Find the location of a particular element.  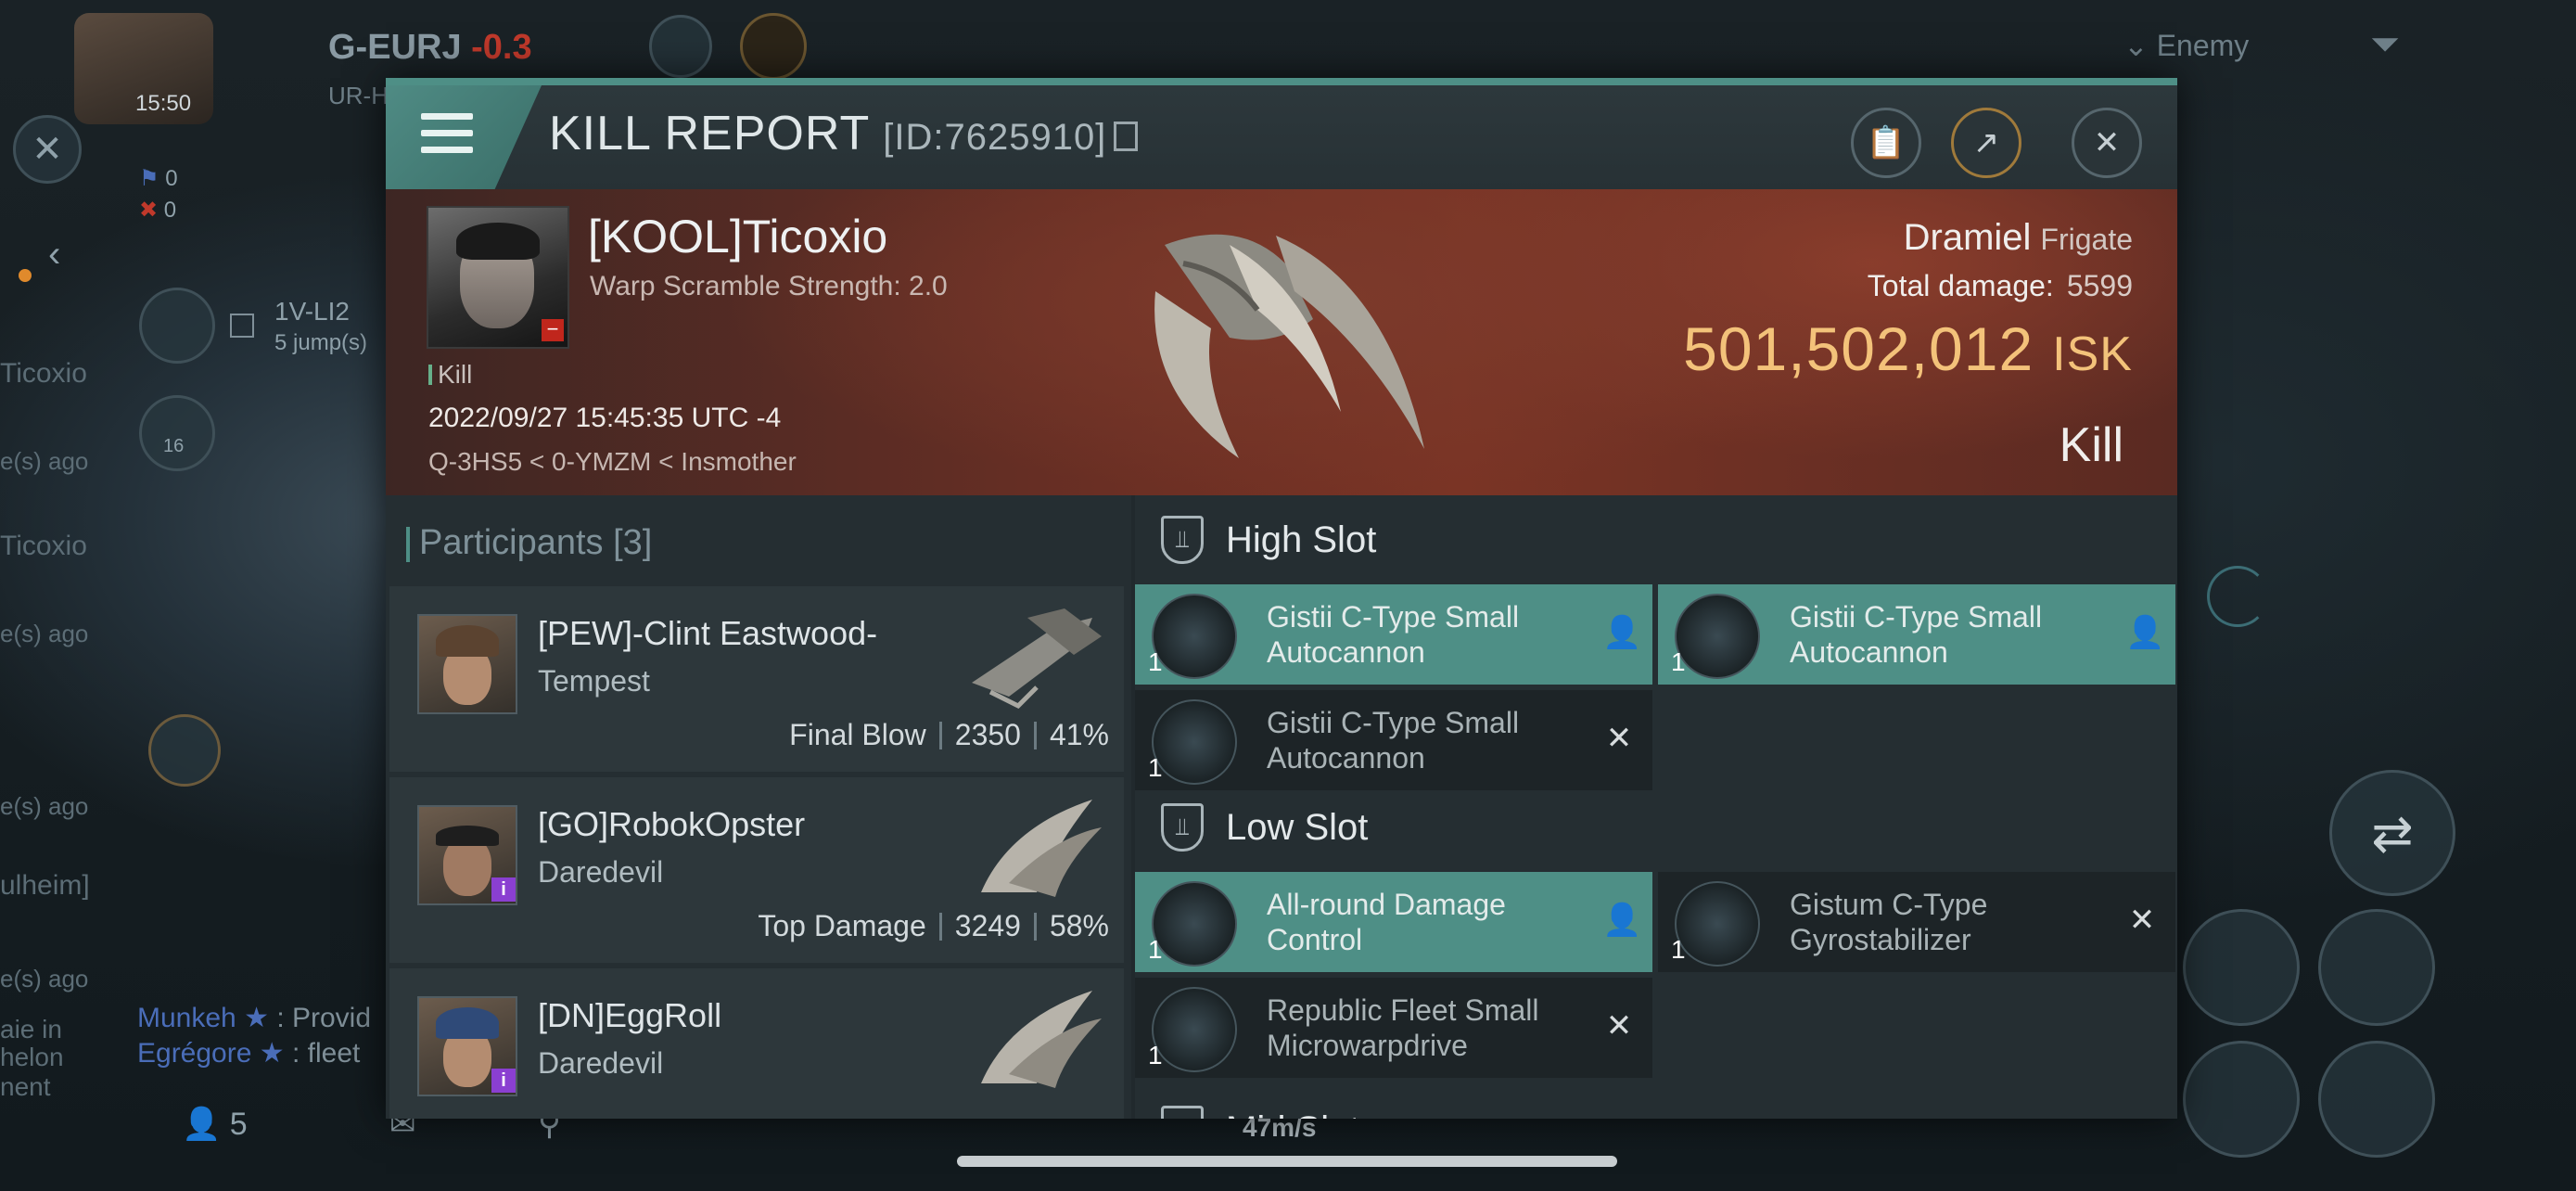

left-list-item-6: ulheim] is located at coordinates (55, 886).